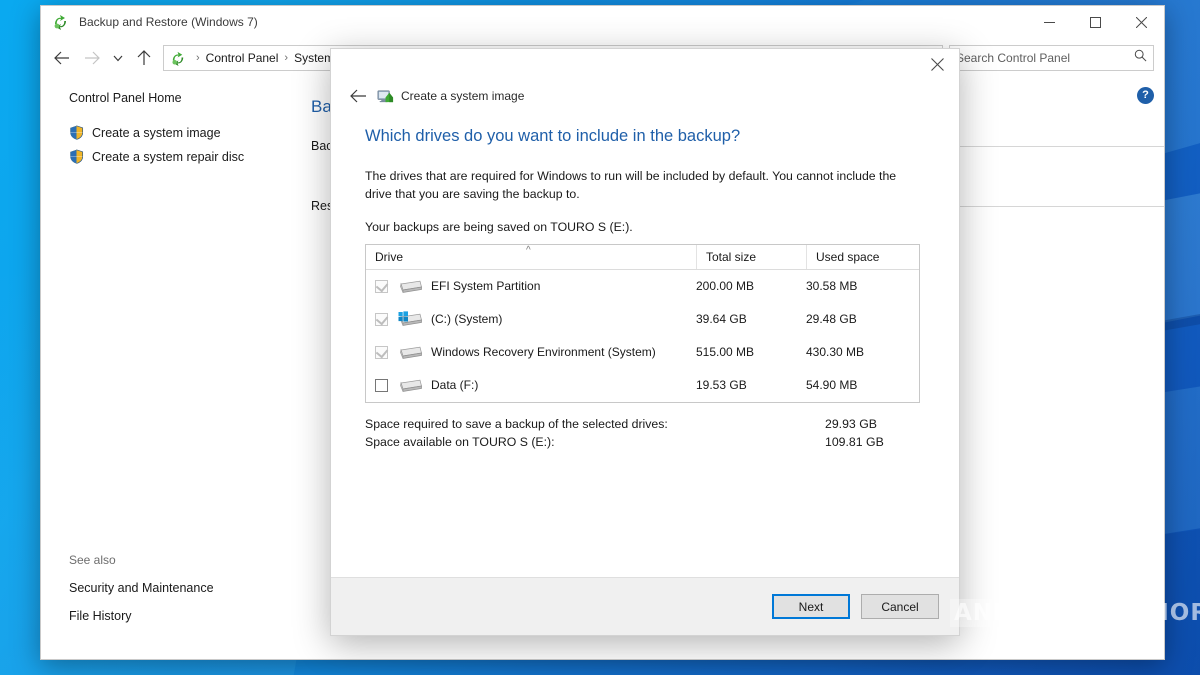  I want to click on column-header-used-space: Used space, so click(862, 256).